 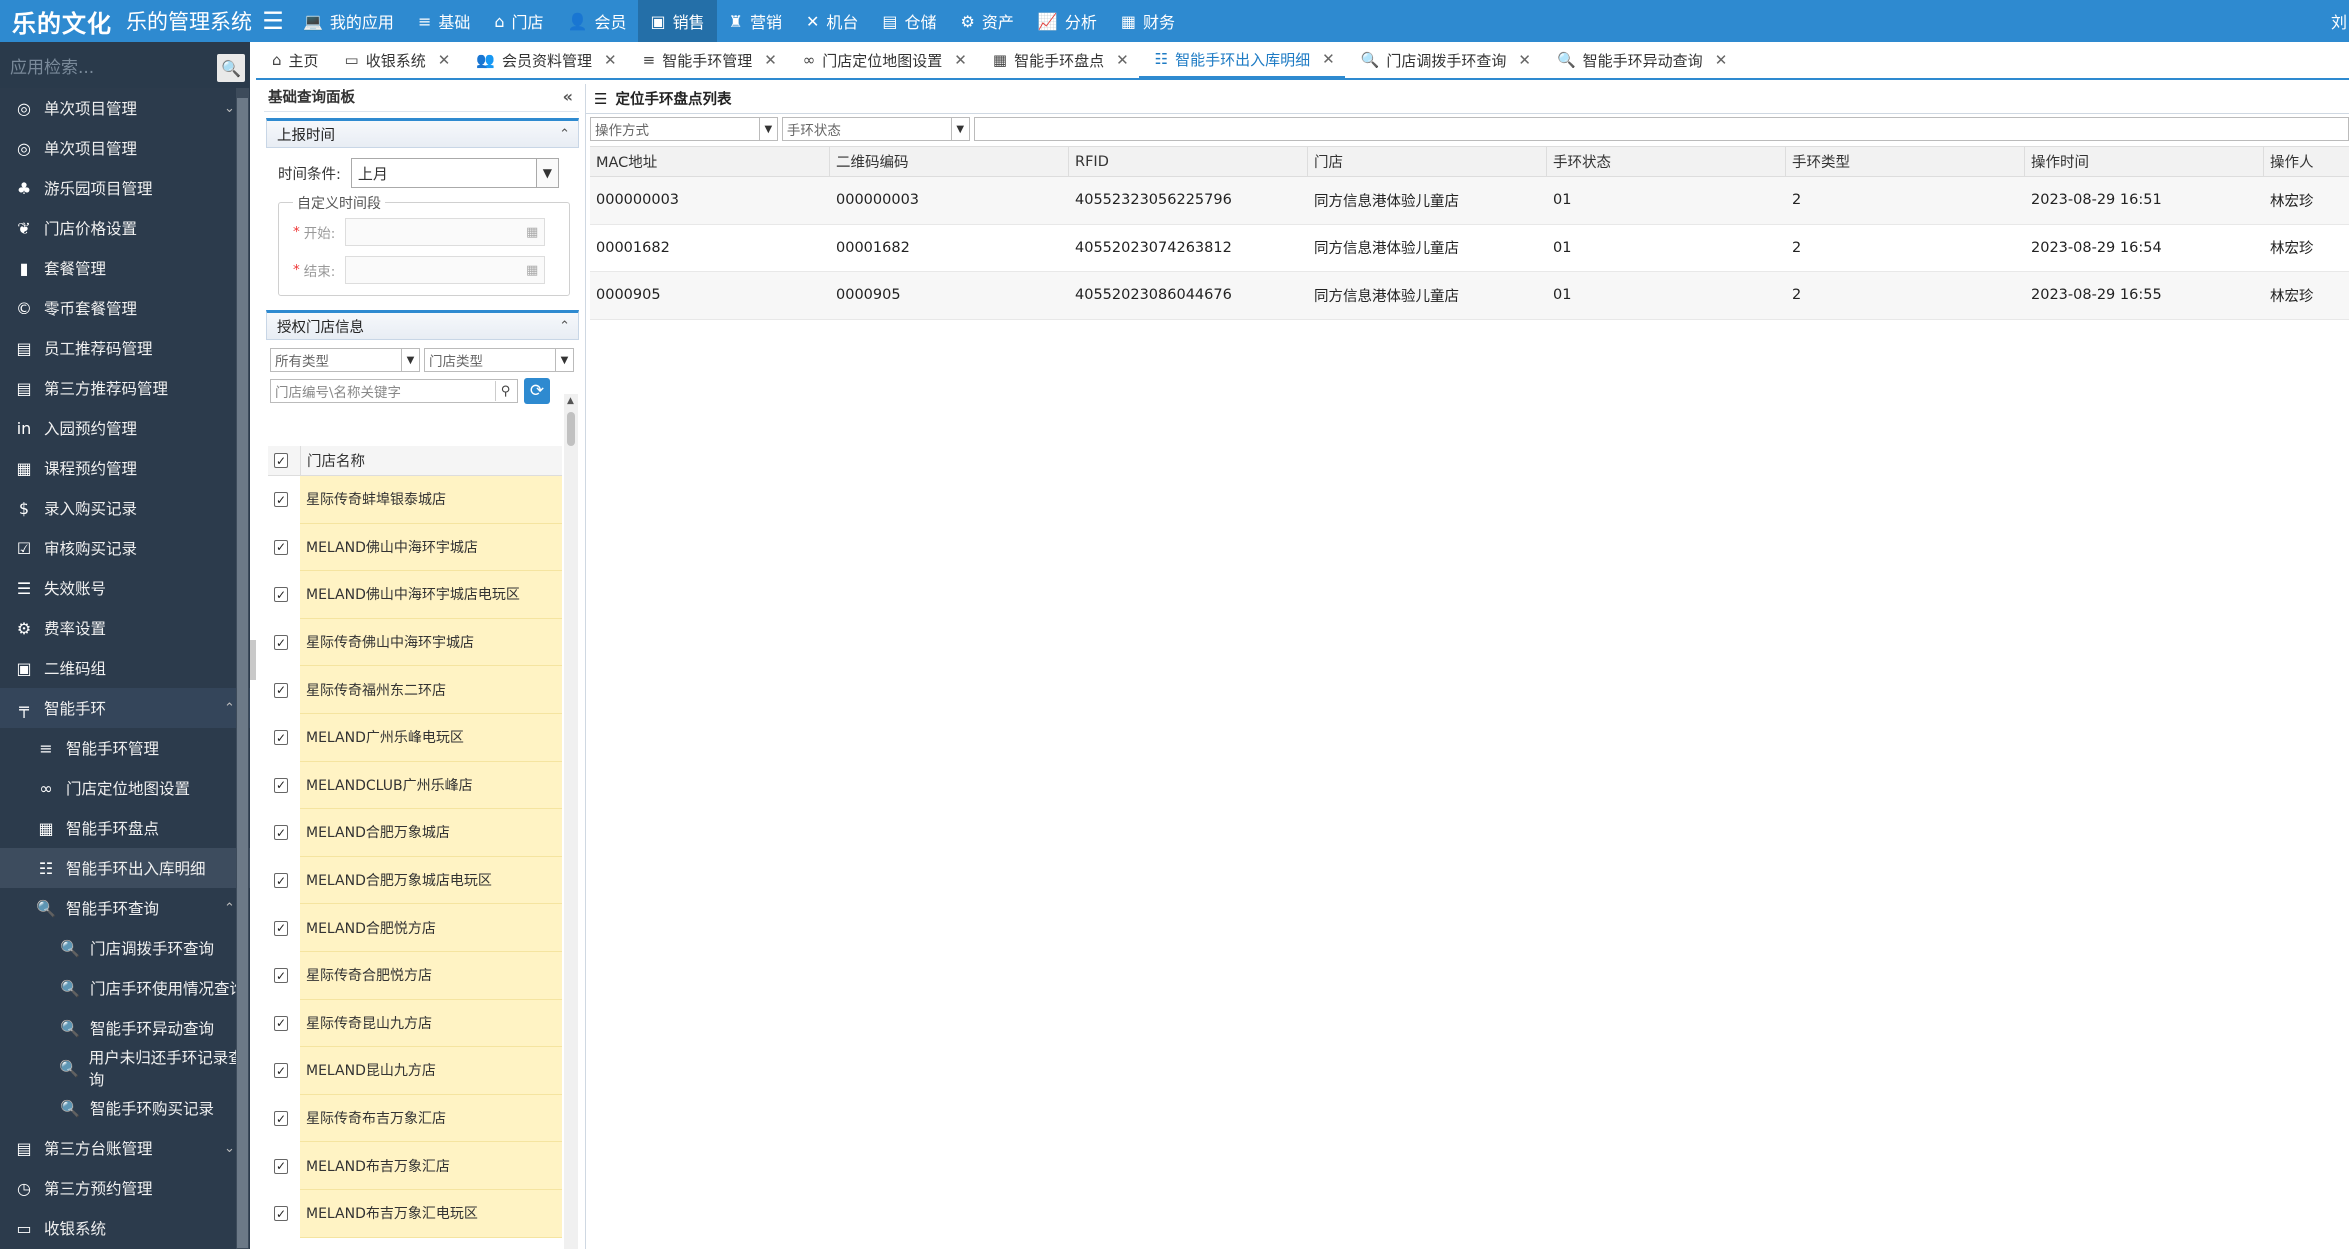 I want to click on sidebar-item-16: ≡ 智能手环管理, so click(x=125, y=748).